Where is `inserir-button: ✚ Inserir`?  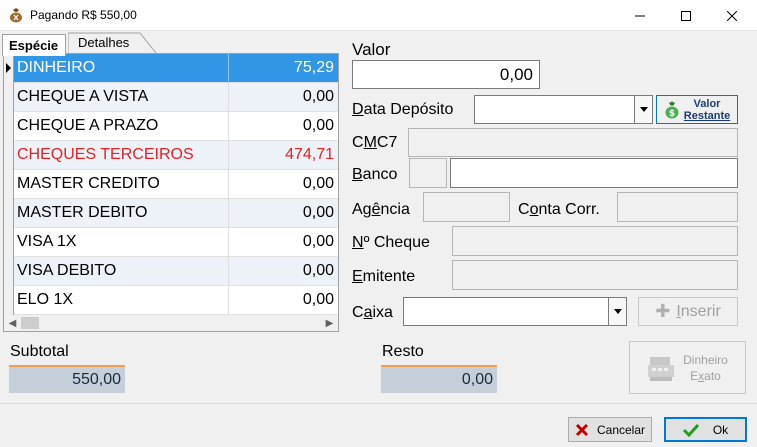 inserir-button: ✚ Inserir is located at coordinates (688, 311).